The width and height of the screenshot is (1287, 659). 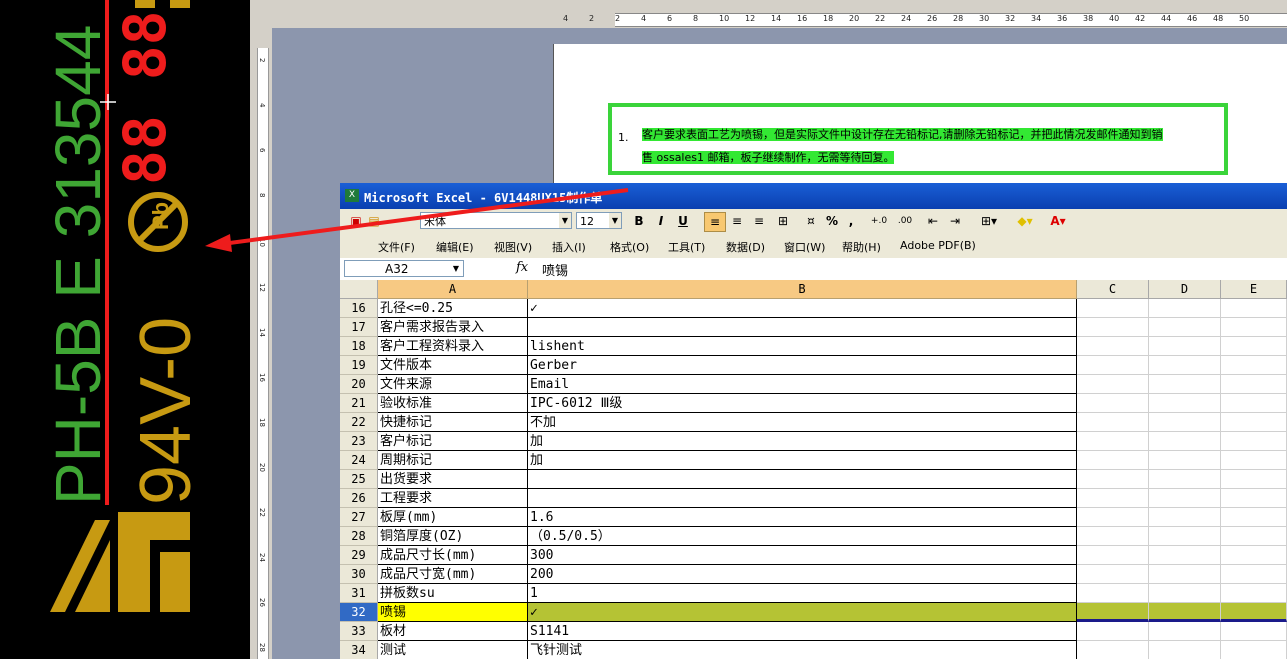 What do you see at coordinates (851, 221) in the screenshot?
I see `comma-button: ,` at bounding box center [851, 221].